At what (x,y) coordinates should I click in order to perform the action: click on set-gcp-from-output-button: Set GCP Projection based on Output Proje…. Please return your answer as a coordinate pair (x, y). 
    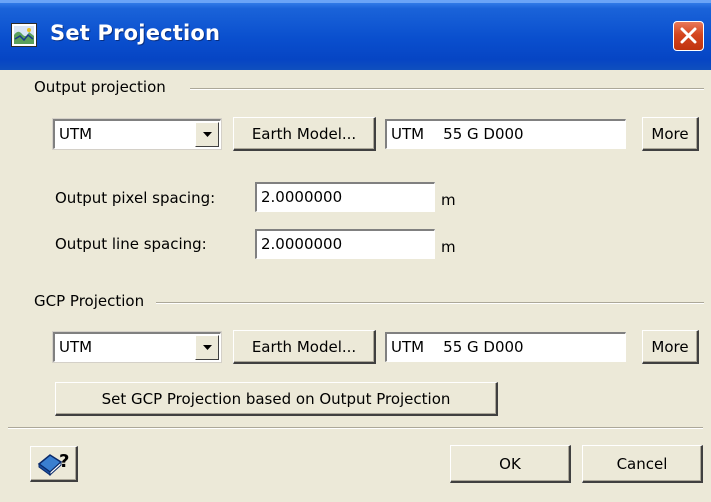
    Looking at the image, I should click on (276, 399).